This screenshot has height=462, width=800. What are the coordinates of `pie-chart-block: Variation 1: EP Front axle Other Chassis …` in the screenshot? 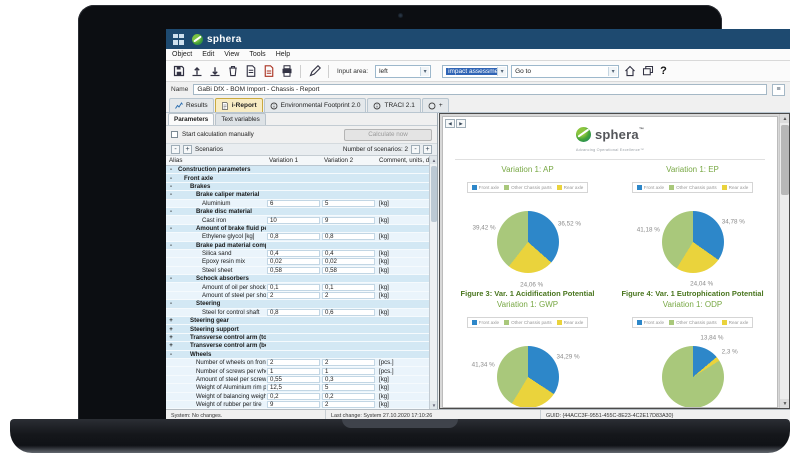 It's located at (692, 230).